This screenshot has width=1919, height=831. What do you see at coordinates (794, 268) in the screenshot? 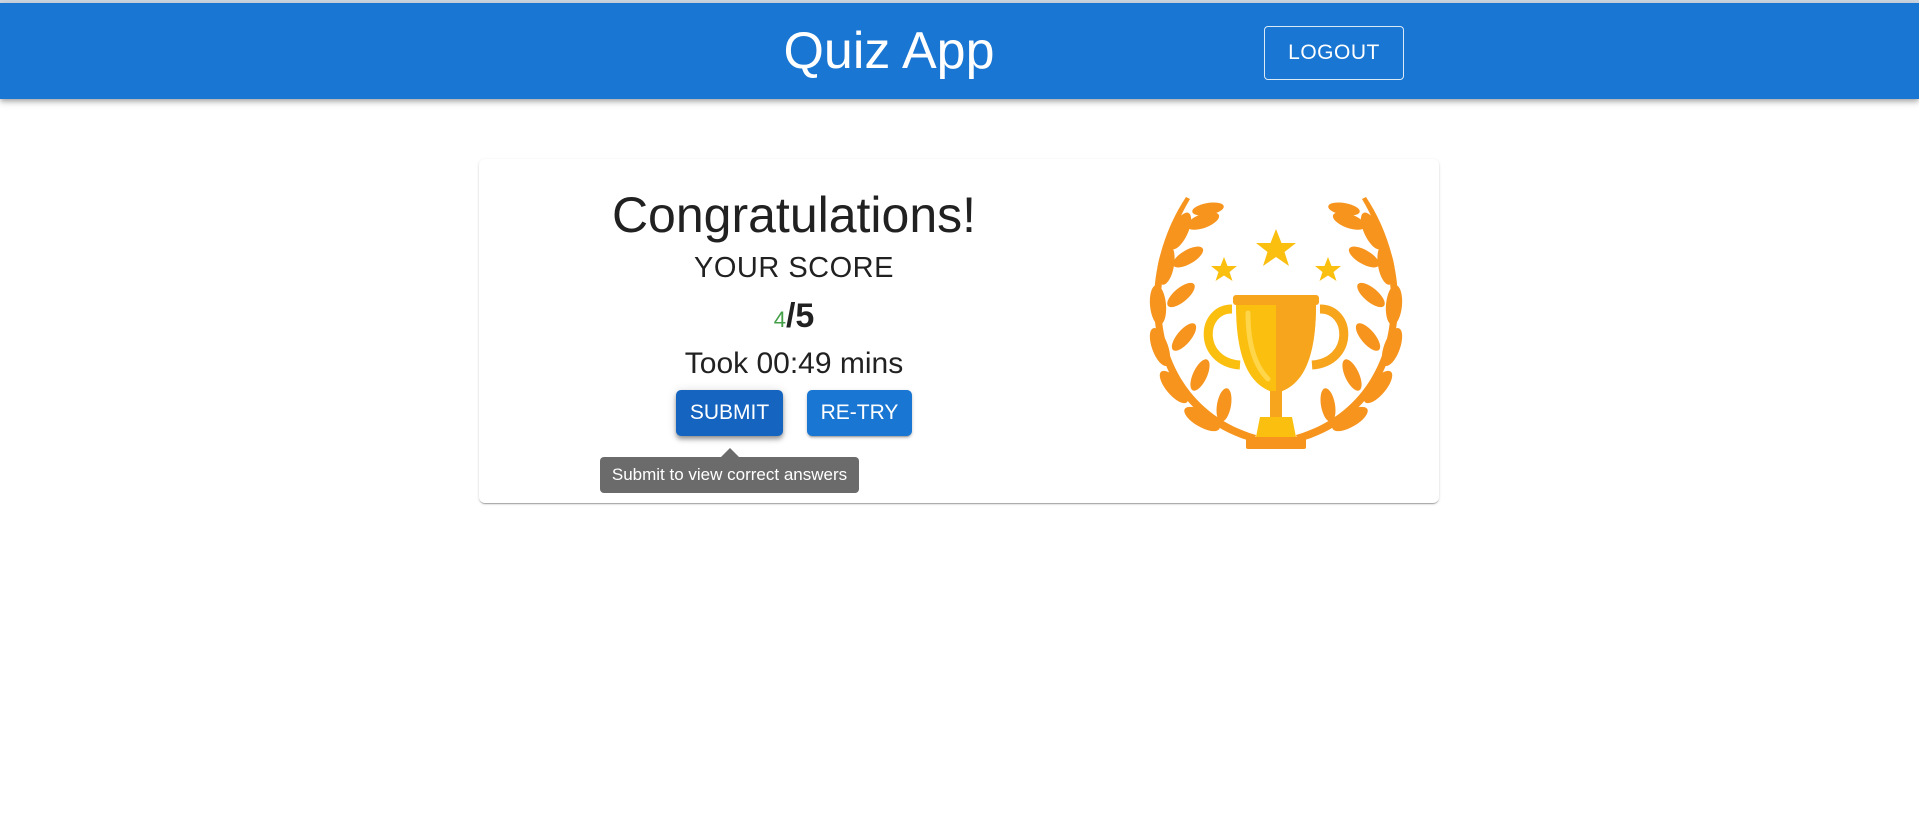
I see `score-label: YOUR SCORE` at bounding box center [794, 268].